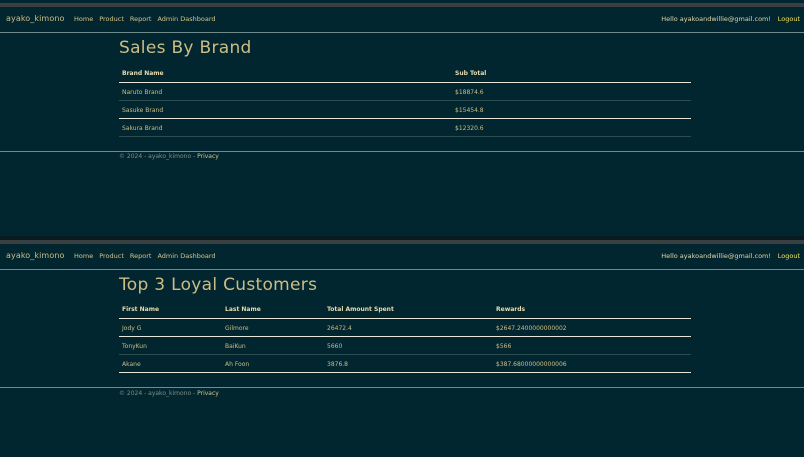  I want to click on col-last-name: Last Name, so click(243, 309).